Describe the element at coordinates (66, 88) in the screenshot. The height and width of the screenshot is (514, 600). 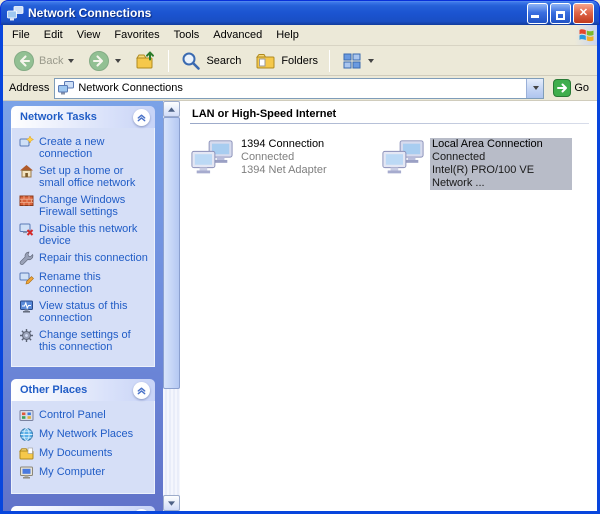
I see `address-network-icon` at that location.